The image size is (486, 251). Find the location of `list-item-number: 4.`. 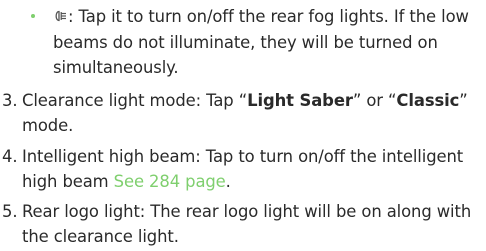

list-item-number: 4. is located at coordinates (10, 156).